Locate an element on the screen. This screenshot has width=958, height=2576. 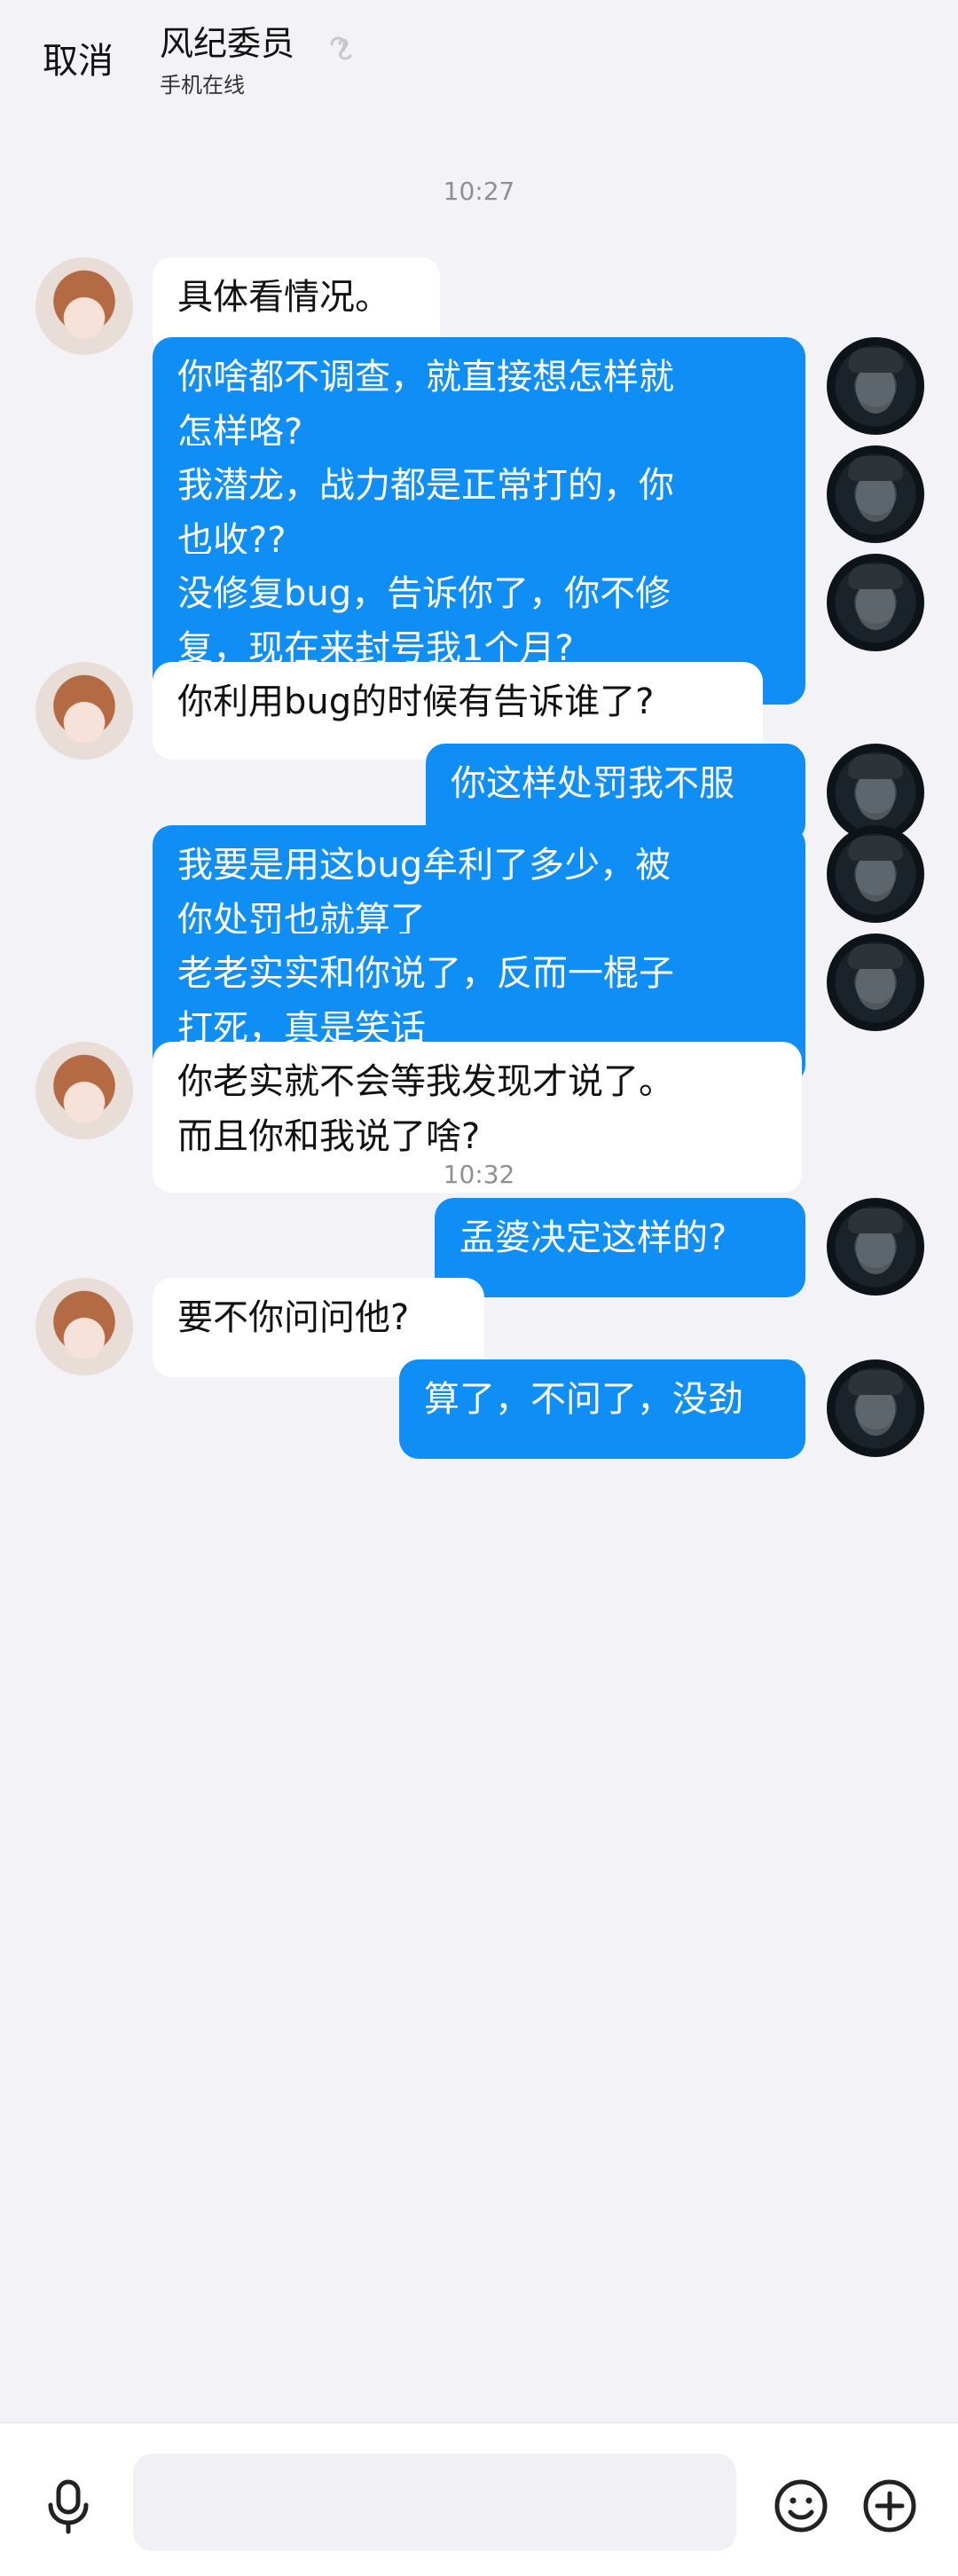
emoji-icon is located at coordinates (801, 2506).